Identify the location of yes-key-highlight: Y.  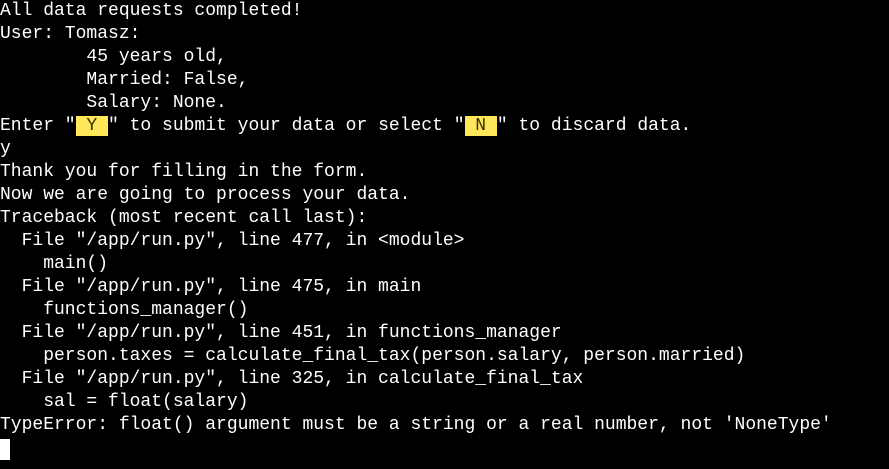
(92, 126).